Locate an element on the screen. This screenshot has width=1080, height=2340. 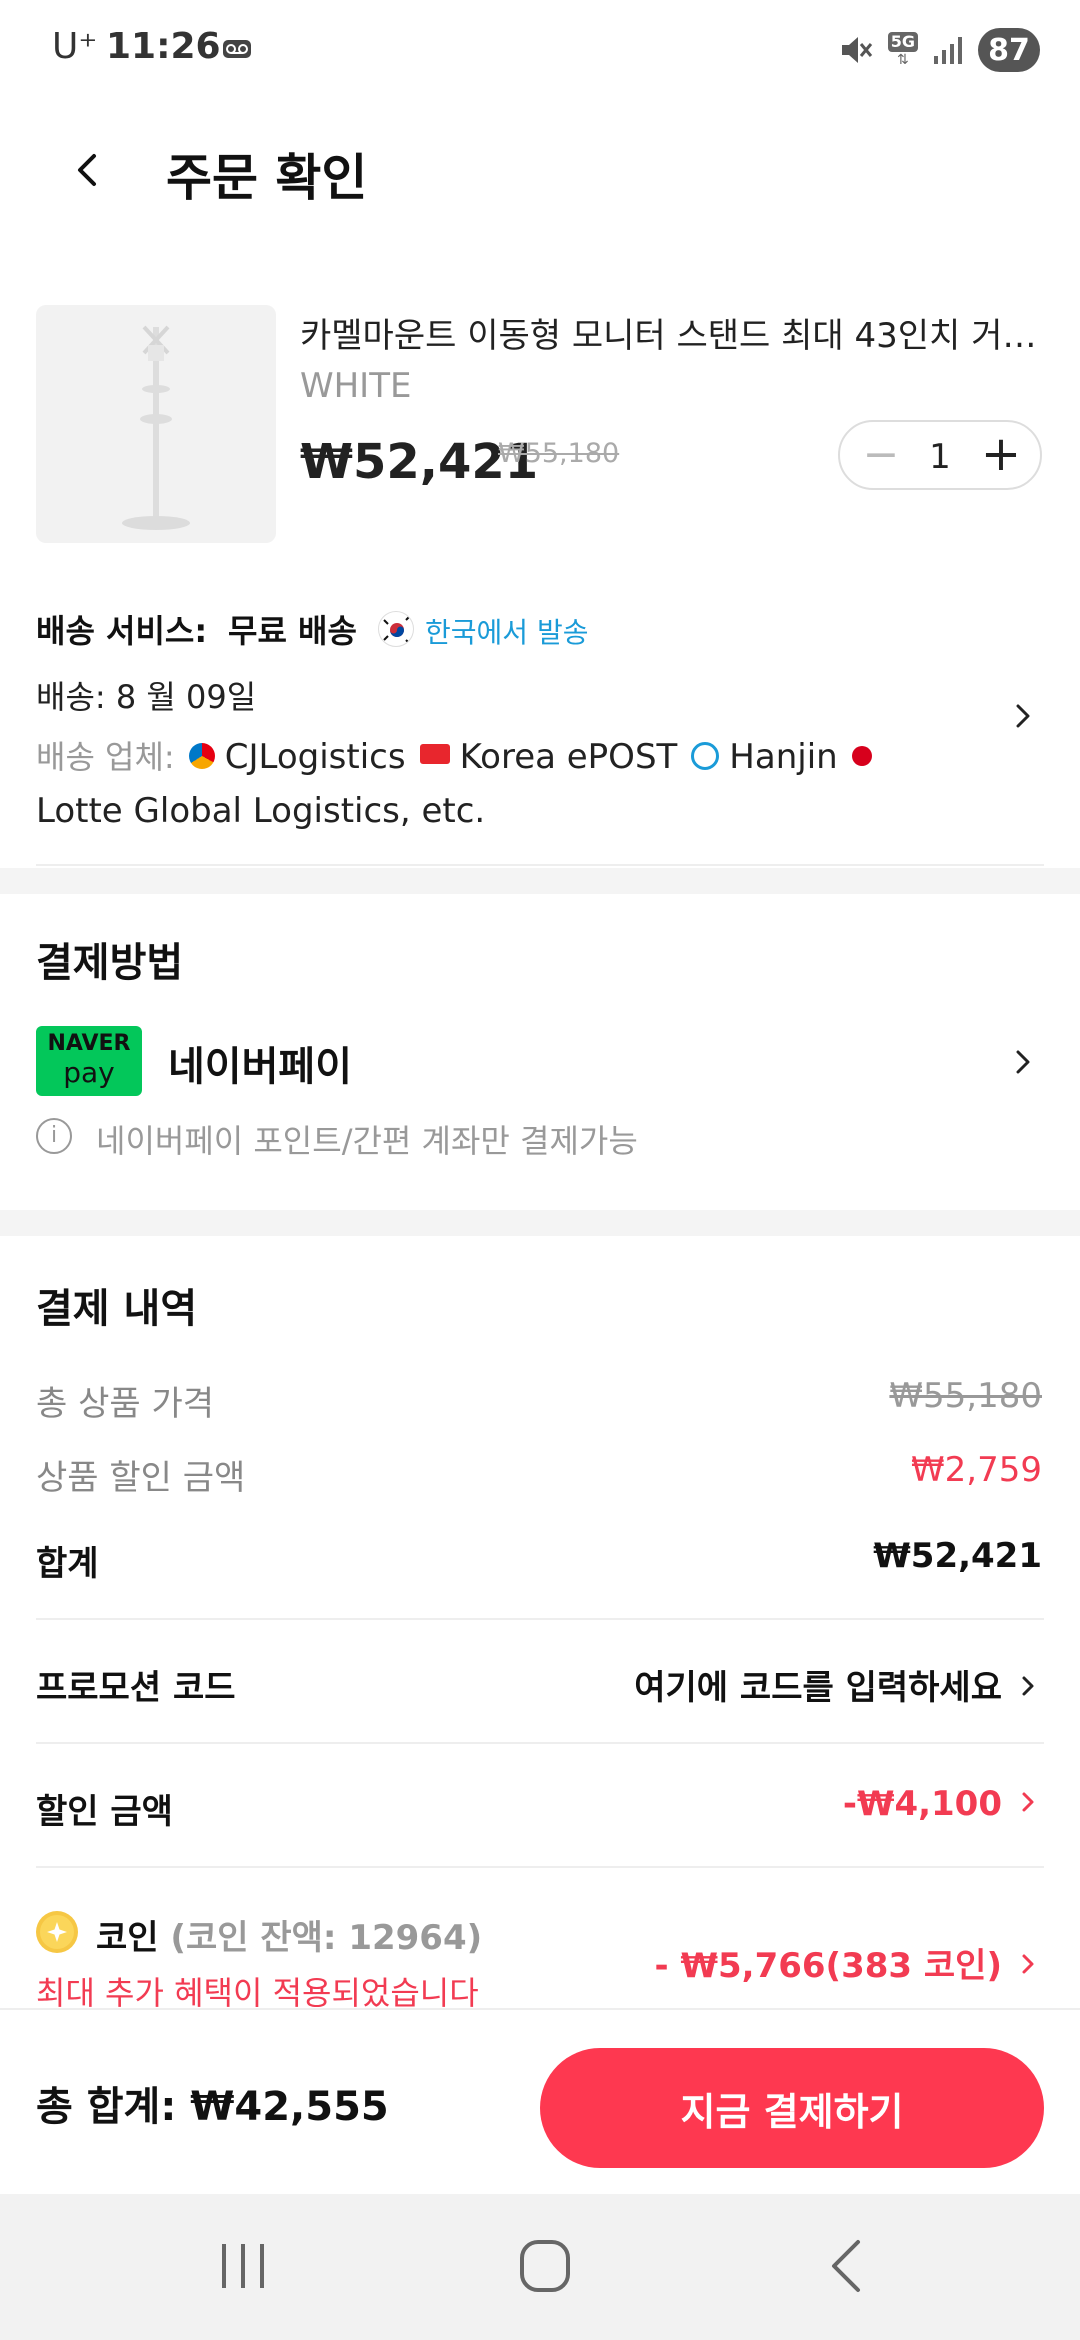
carriers-label: 배송 업체: is located at coordinates (105, 757).